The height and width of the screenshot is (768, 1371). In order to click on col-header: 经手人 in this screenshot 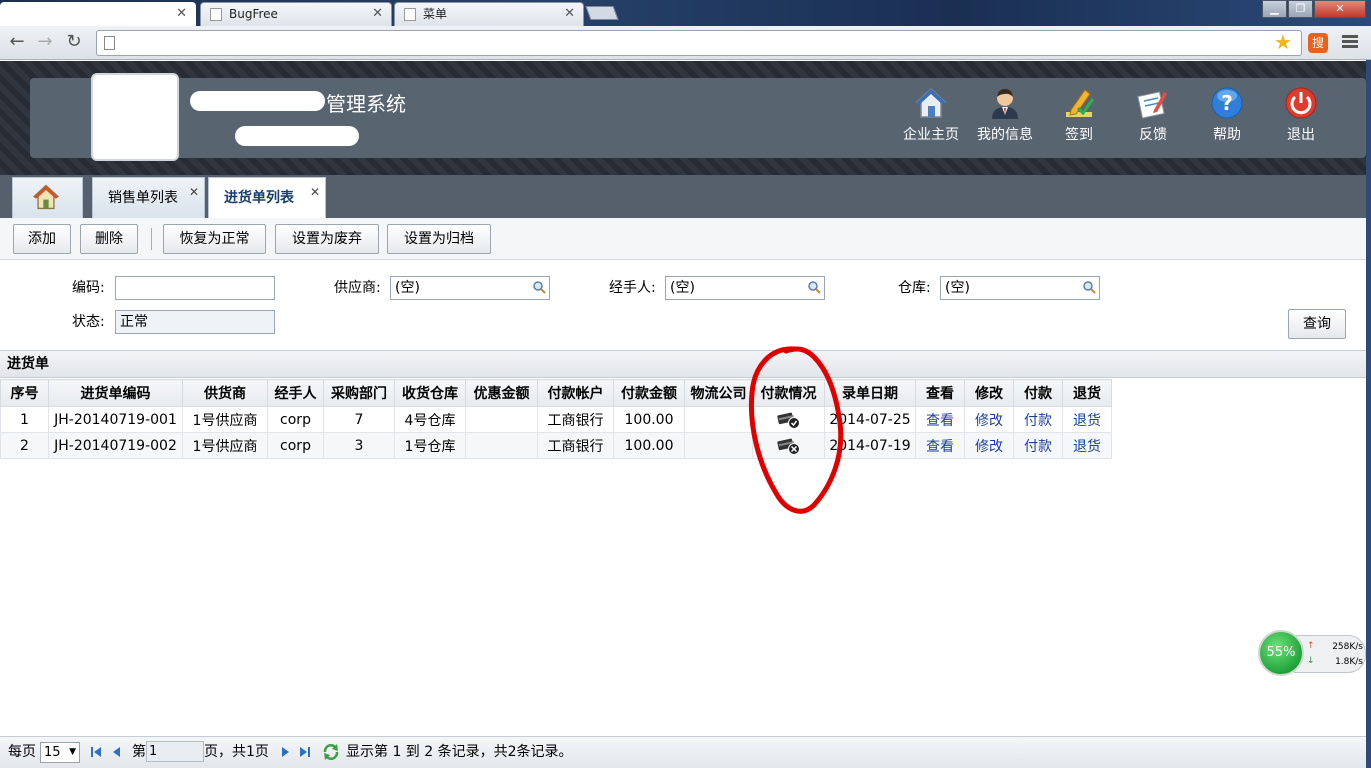, I will do `click(295, 393)`.